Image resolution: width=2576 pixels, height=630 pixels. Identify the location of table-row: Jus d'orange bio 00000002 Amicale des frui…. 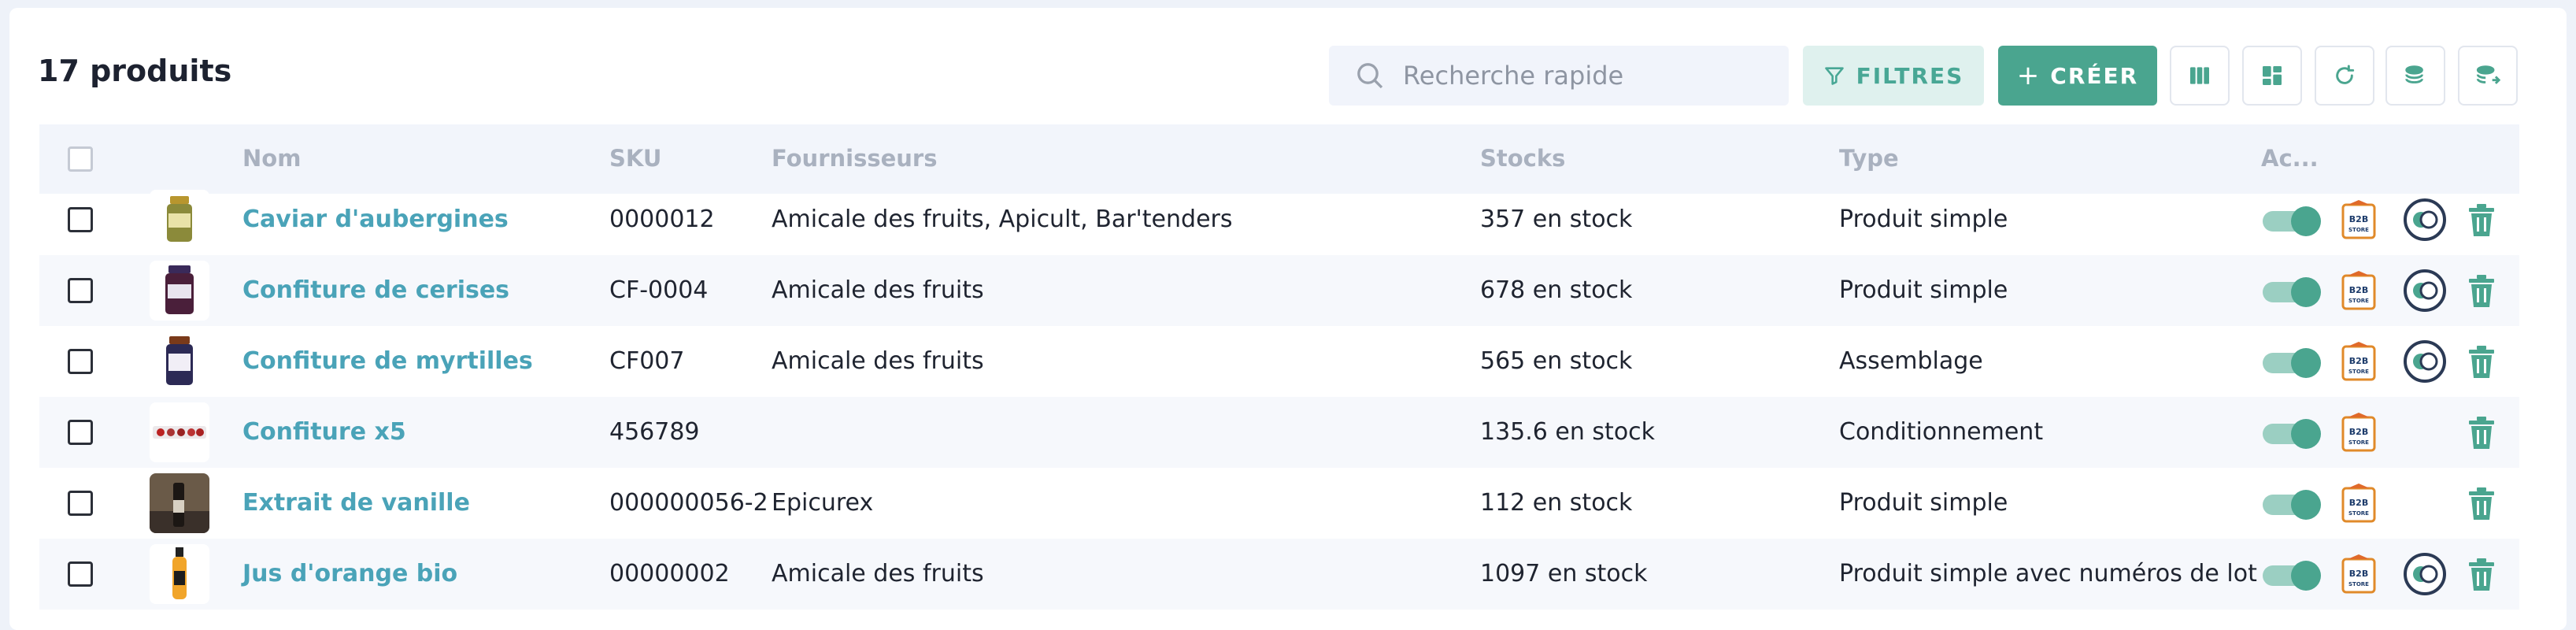
(1279, 574).